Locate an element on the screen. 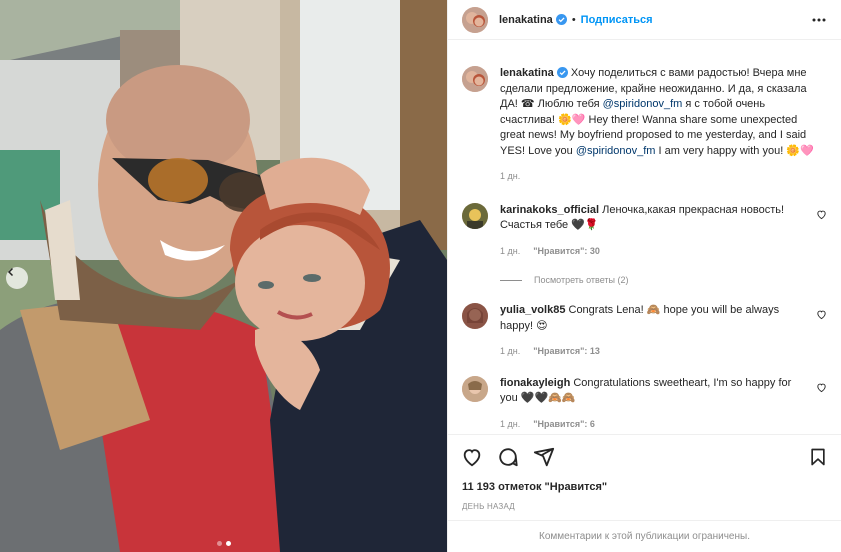 The image size is (841, 552). action-bar is located at coordinates (644, 456).